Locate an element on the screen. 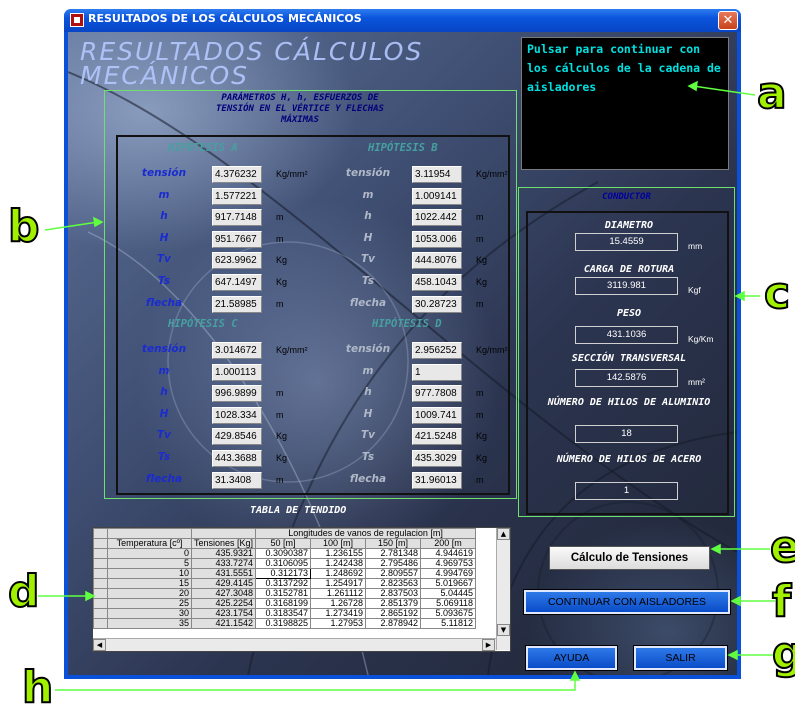 The image size is (795, 713). annotation-label: d is located at coordinates (23, 591).